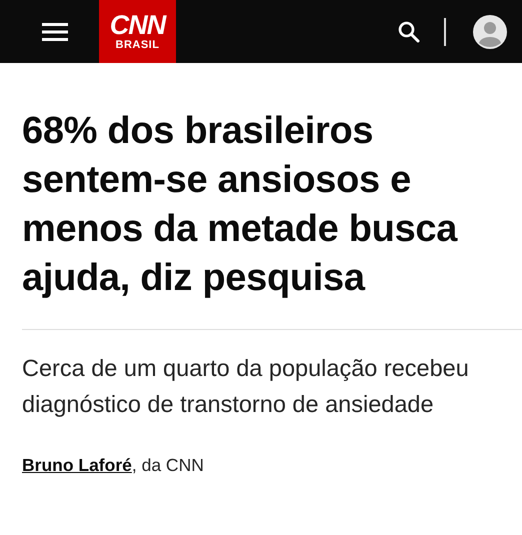 The height and width of the screenshot is (535, 522). I want to click on avatar-icon, so click(490, 31).